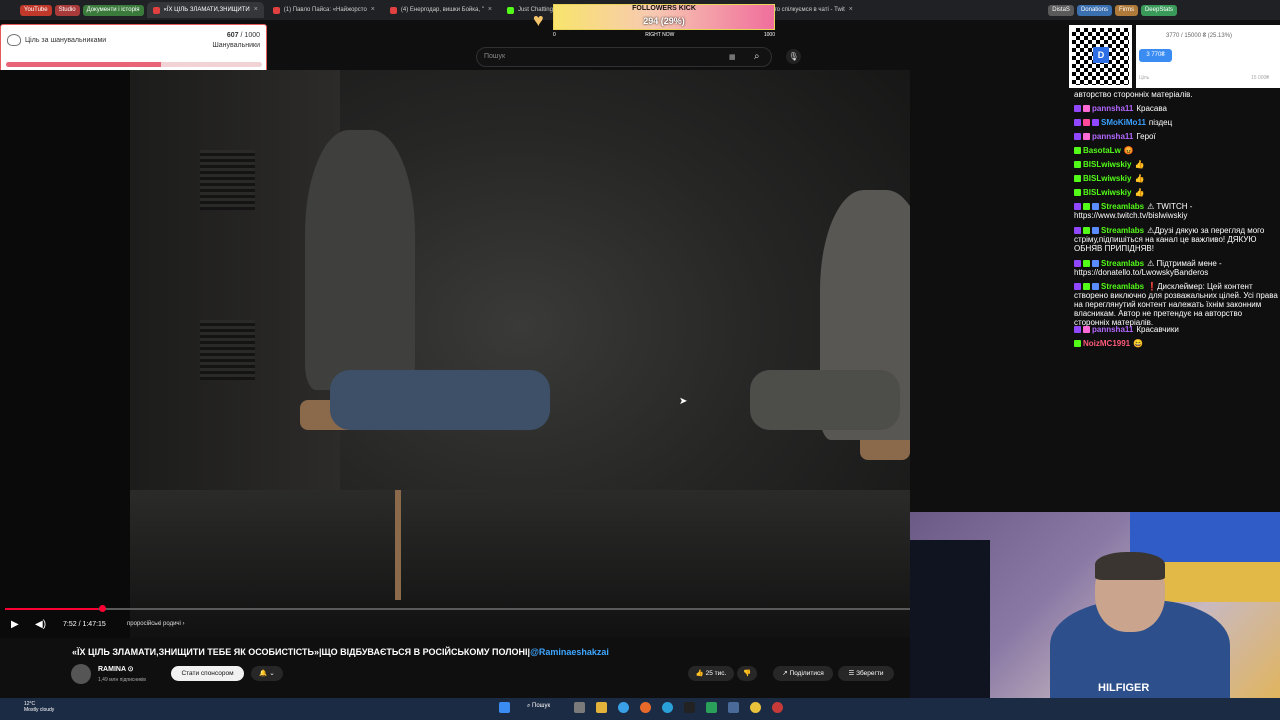  Describe the element at coordinates (1176, 122) in the screenshot. I see `chat-message: SMoKiMo11 піздец` at that location.